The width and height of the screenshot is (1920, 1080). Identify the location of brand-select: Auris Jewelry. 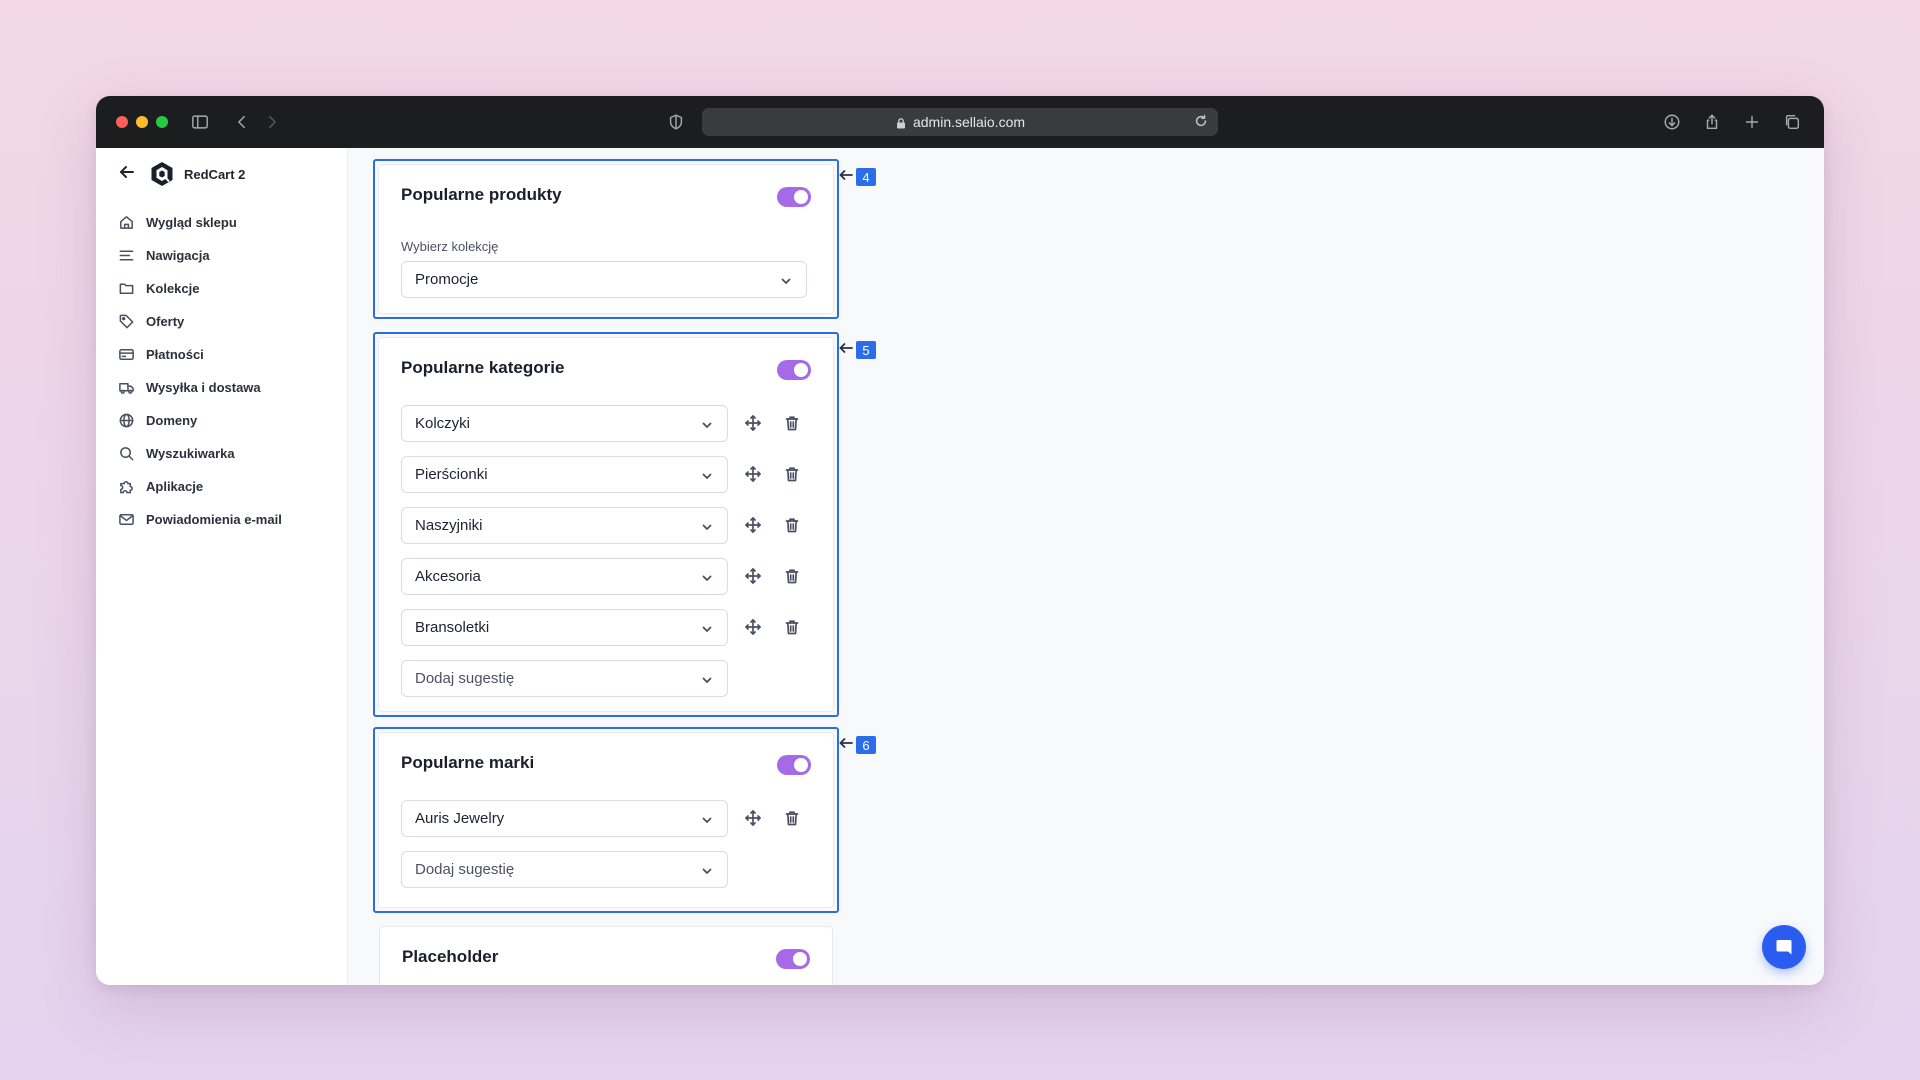
(564, 818).